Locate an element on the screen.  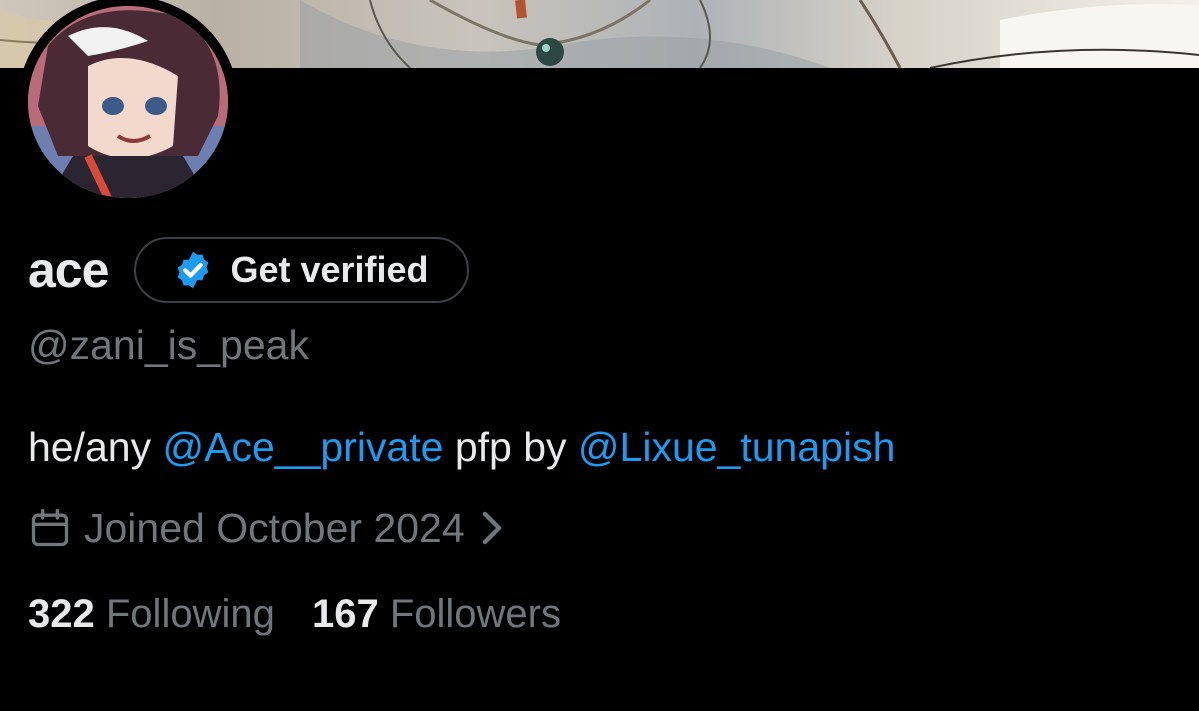
profile-name-row: ace Get verified is located at coordinates (248, 270).